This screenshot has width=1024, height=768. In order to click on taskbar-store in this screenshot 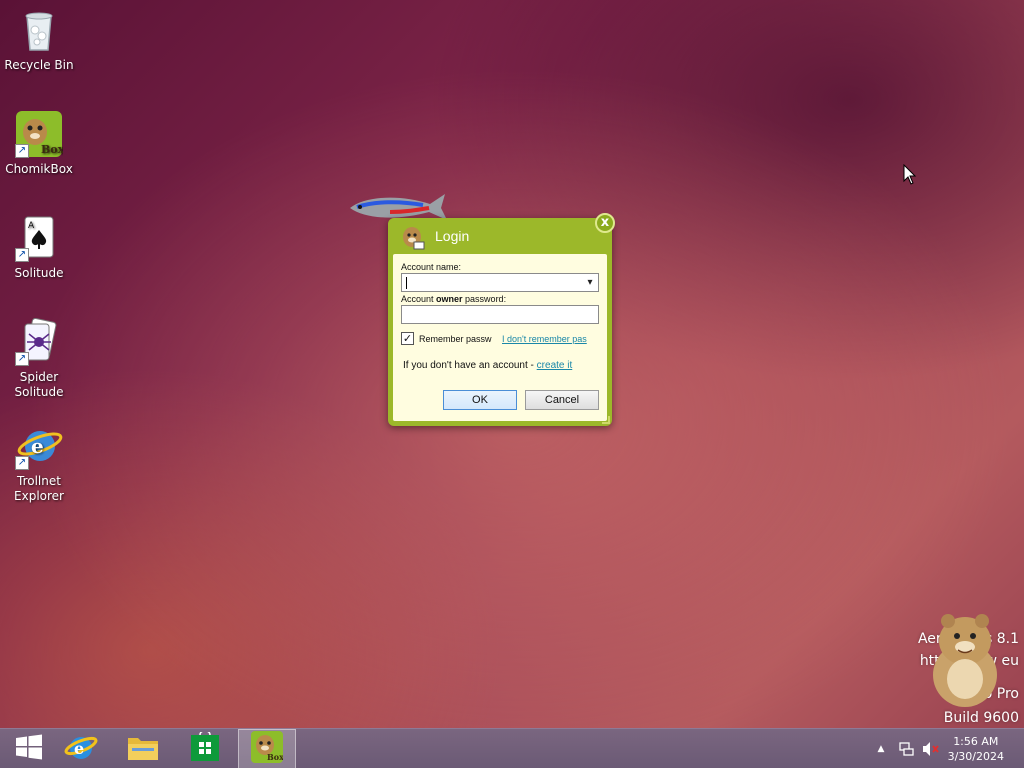, I will do `click(205, 748)`.